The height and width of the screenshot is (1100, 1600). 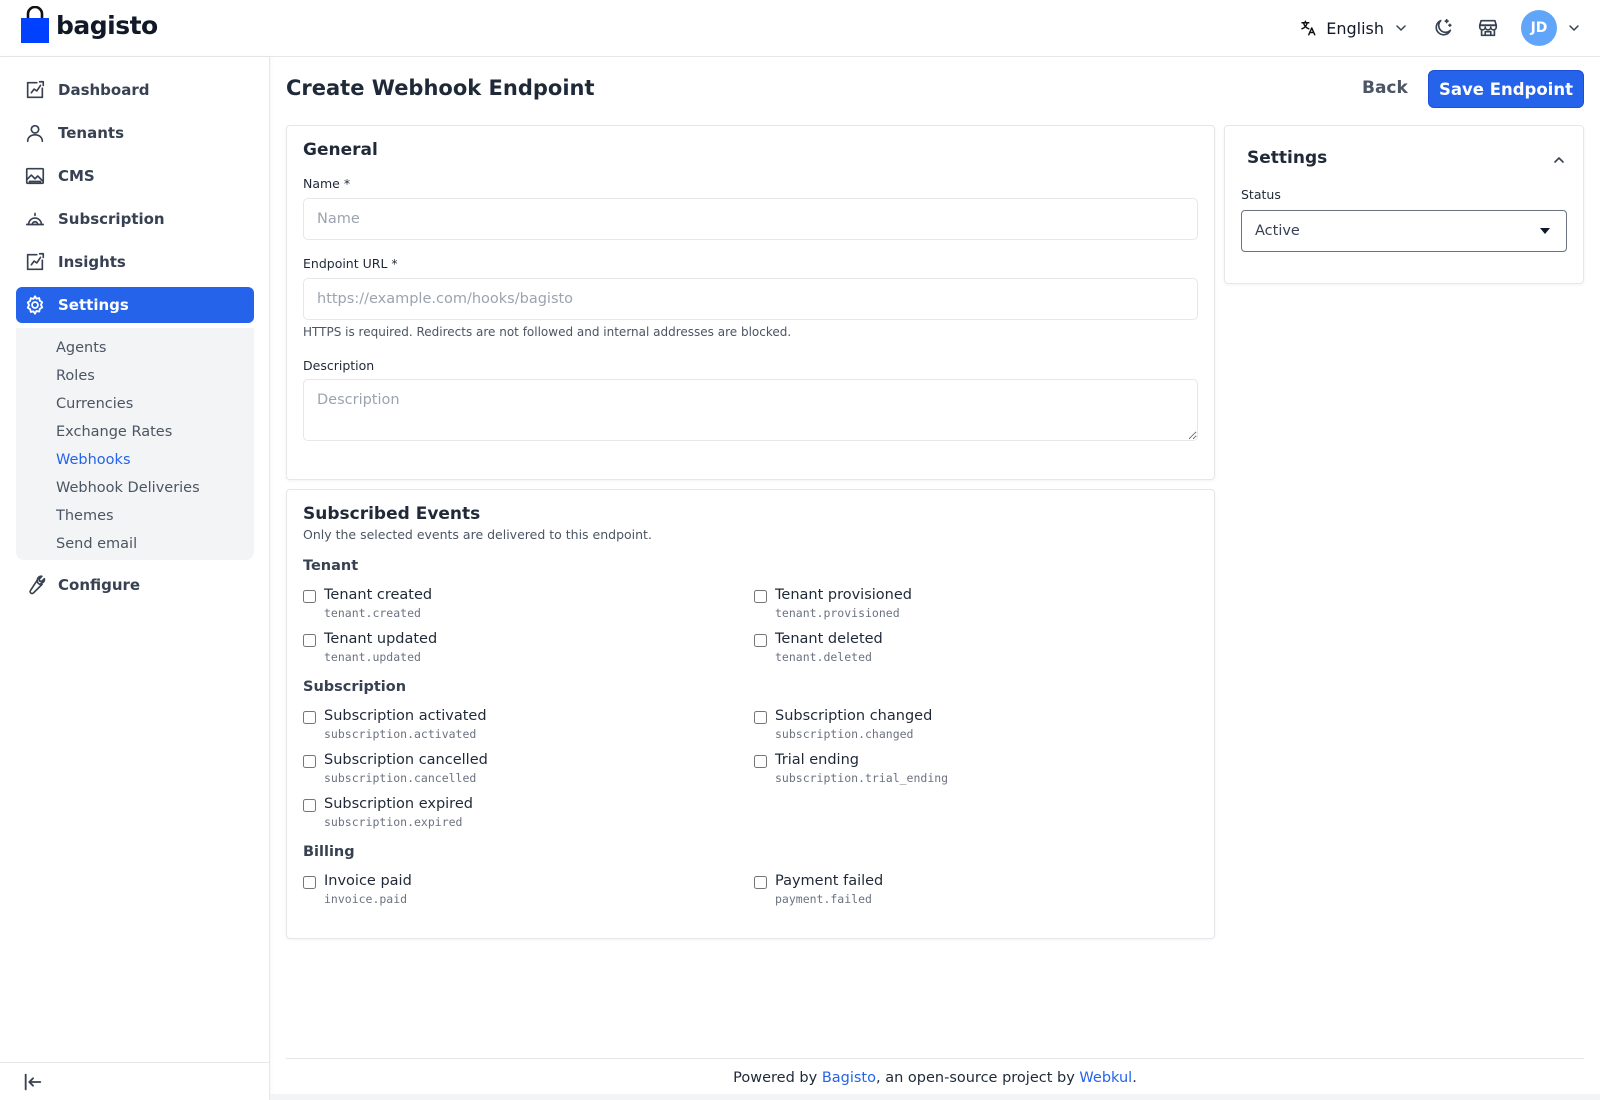 What do you see at coordinates (1506, 89) in the screenshot?
I see `save-endpoint-button: Save Endpoint` at bounding box center [1506, 89].